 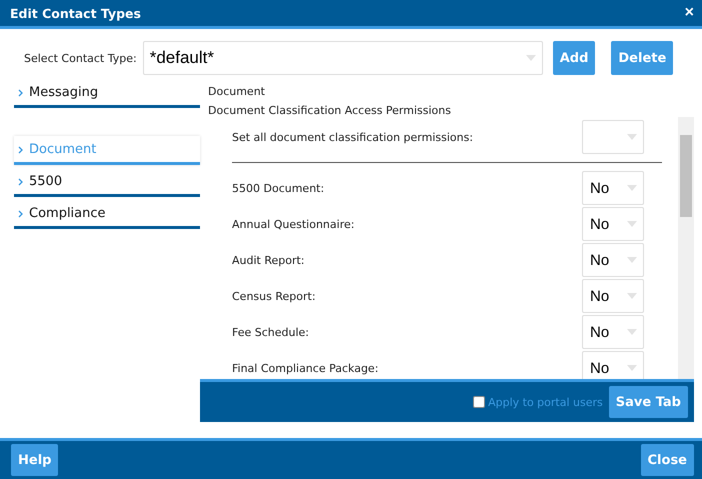 What do you see at coordinates (107, 182) in the screenshot?
I see `sidebar-tab: 5500` at bounding box center [107, 182].